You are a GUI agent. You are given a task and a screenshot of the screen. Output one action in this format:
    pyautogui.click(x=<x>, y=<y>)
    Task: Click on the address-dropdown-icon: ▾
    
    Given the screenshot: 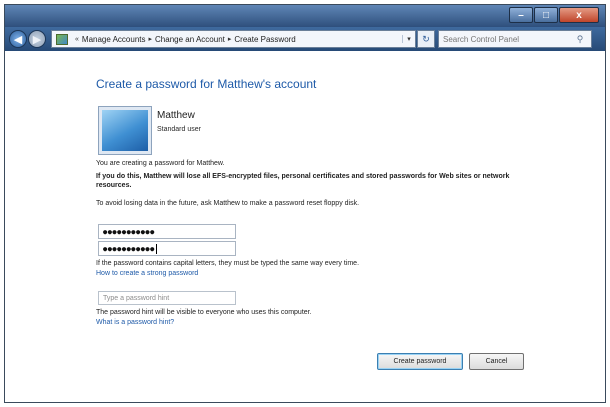 What is the action you would take?
    pyautogui.click(x=408, y=39)
    